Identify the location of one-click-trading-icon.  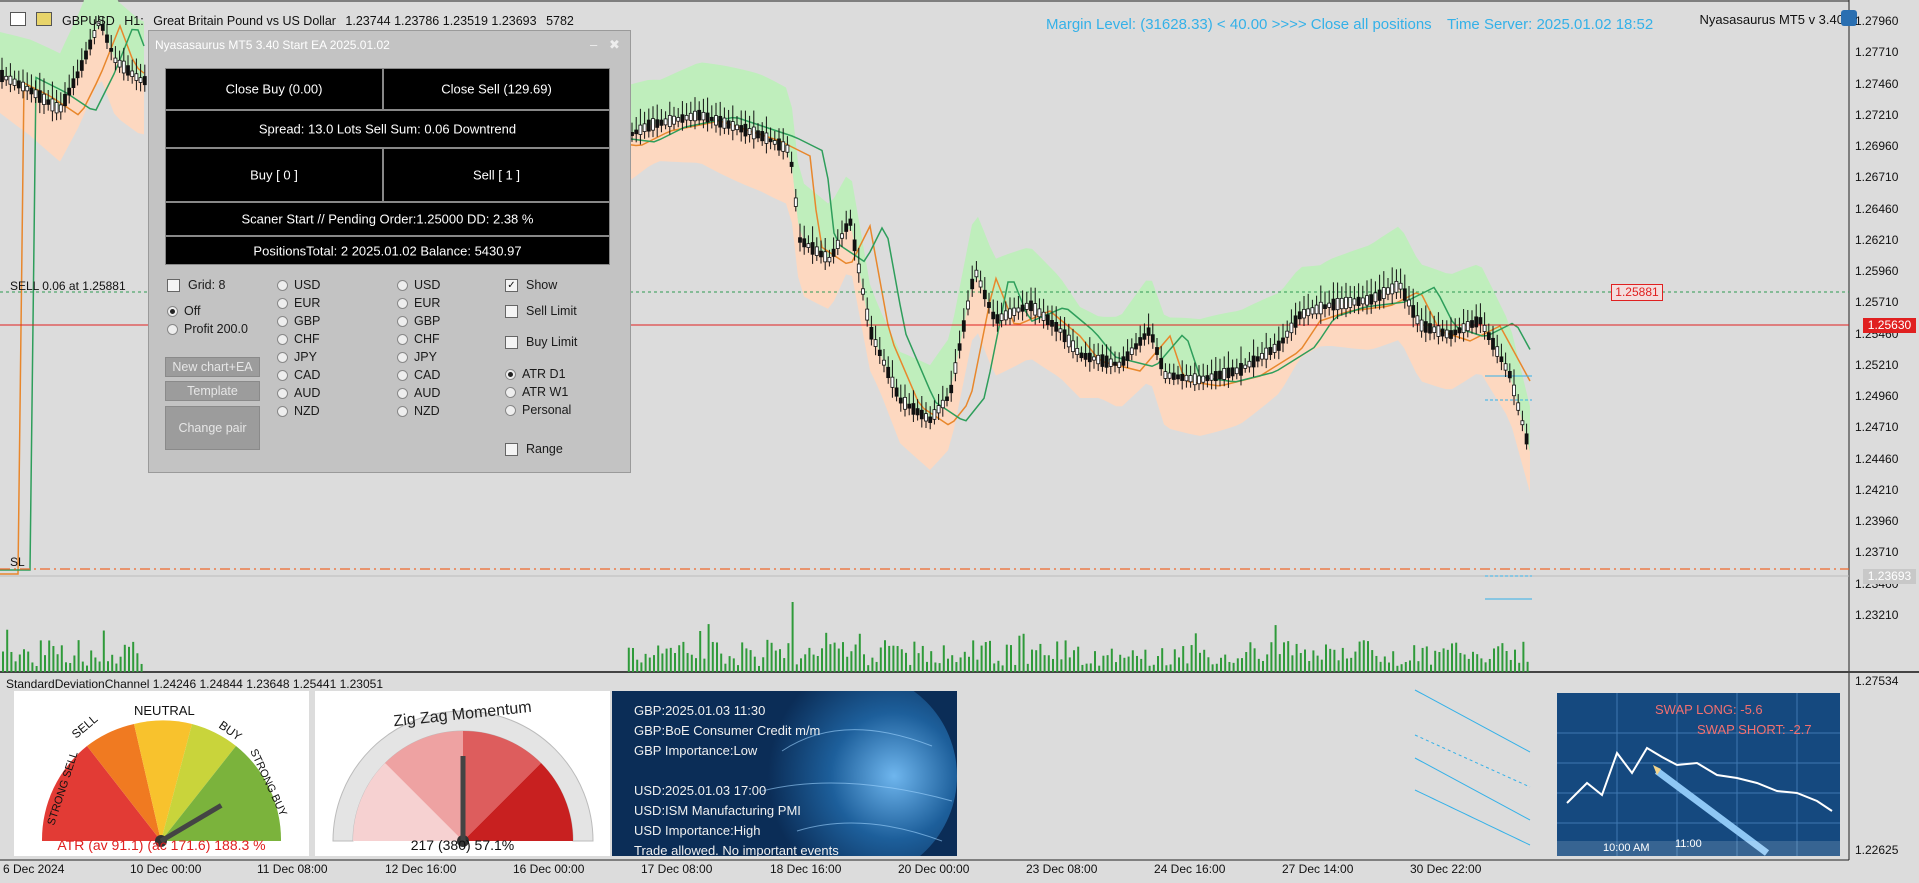
(44, 19).